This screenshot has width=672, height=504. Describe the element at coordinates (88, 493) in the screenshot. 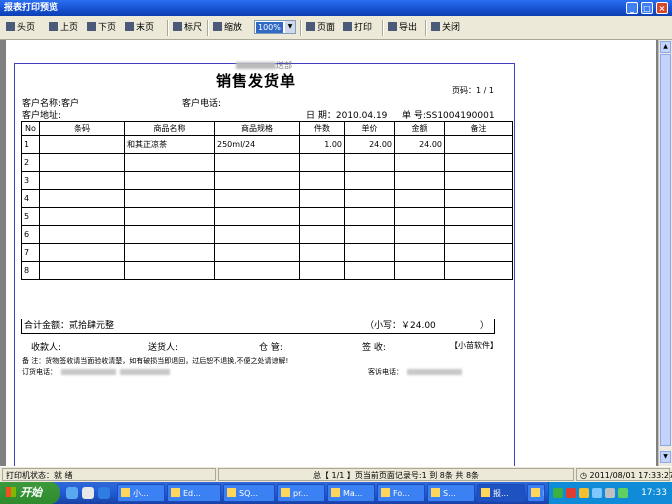

I see `quicklaunch-desktop-icon` at that location.